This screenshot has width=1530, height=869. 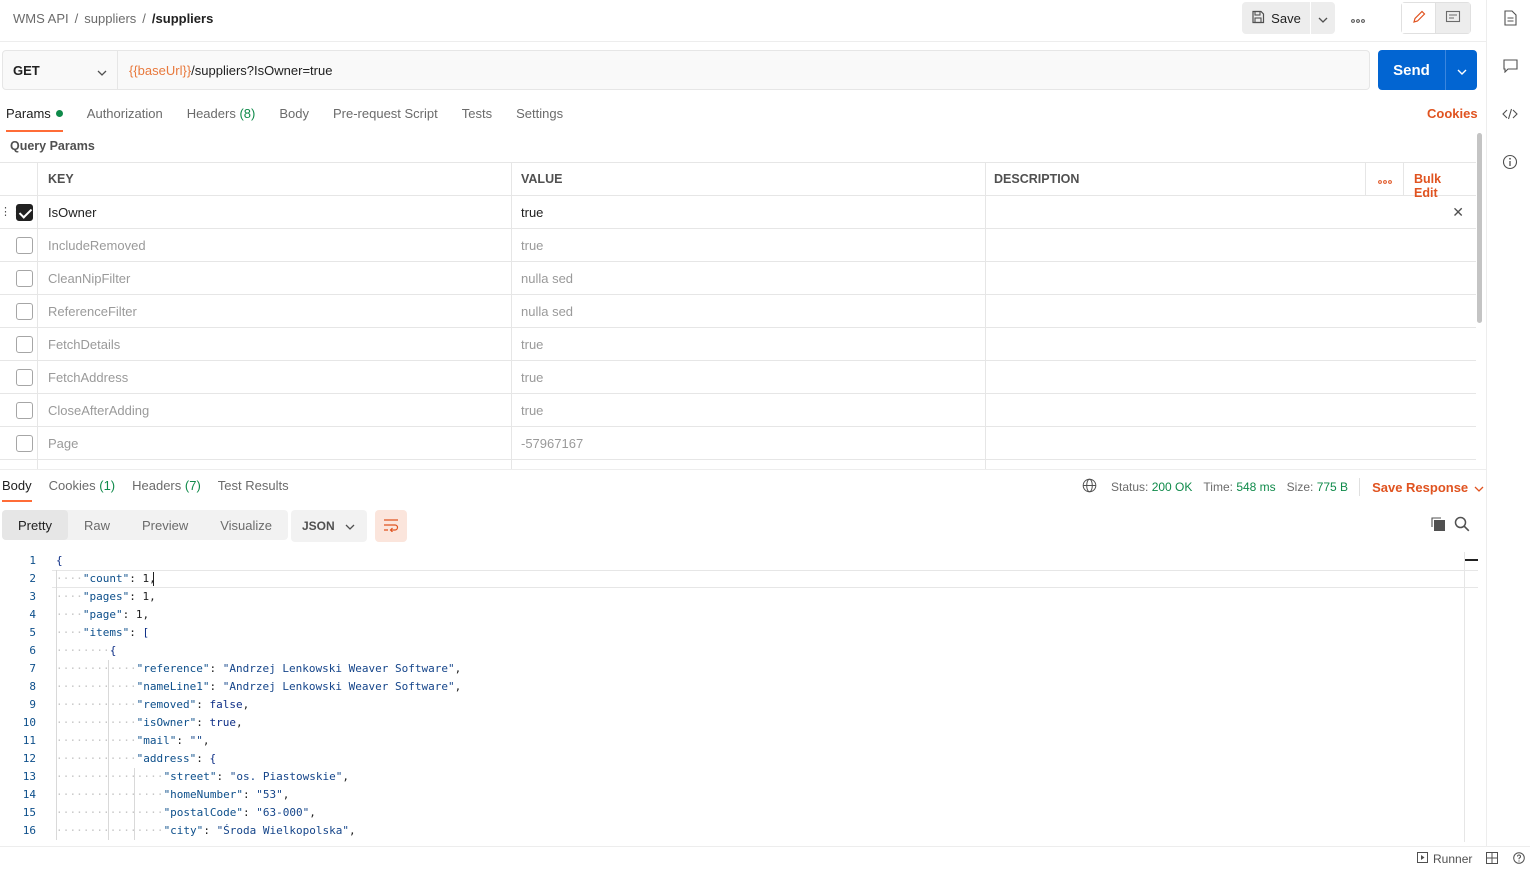 I want to click on view-preview: Preview, so click(x=165, y=525).